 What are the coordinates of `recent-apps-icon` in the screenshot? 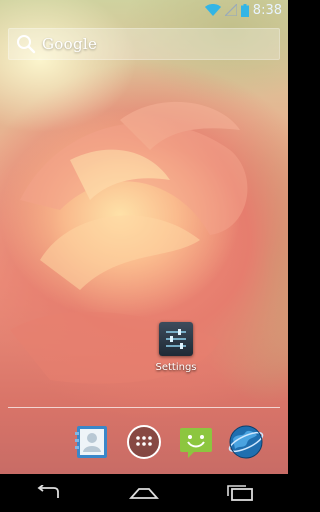 It's located at (240, 493).